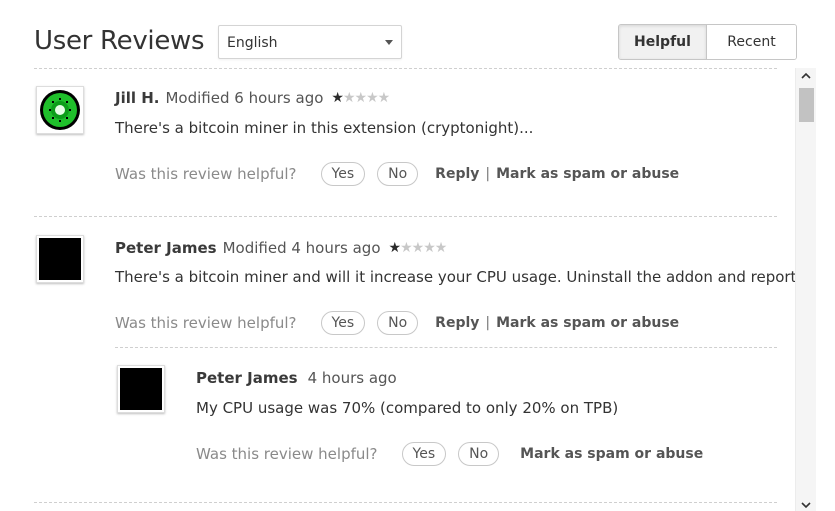  I want to click on review-meta: Peter James Modified 4 hours ago ★★★★★, so click(281, 248).